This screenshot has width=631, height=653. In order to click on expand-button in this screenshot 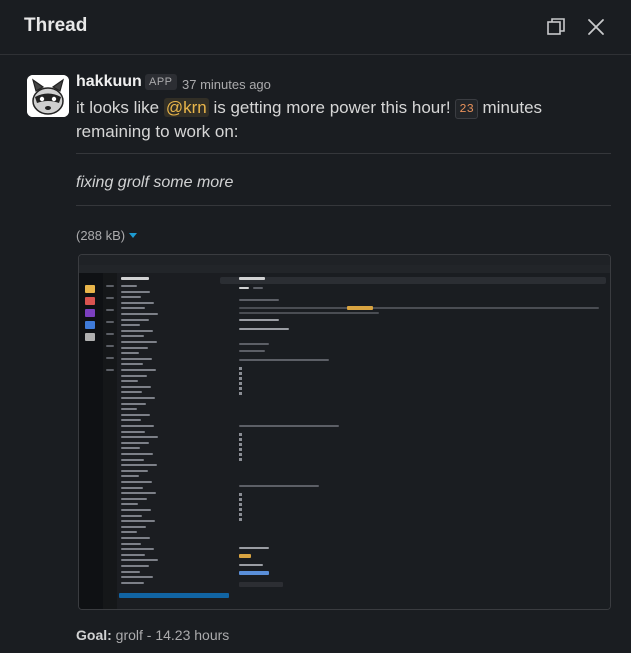, I will do `click(556, 27)`.